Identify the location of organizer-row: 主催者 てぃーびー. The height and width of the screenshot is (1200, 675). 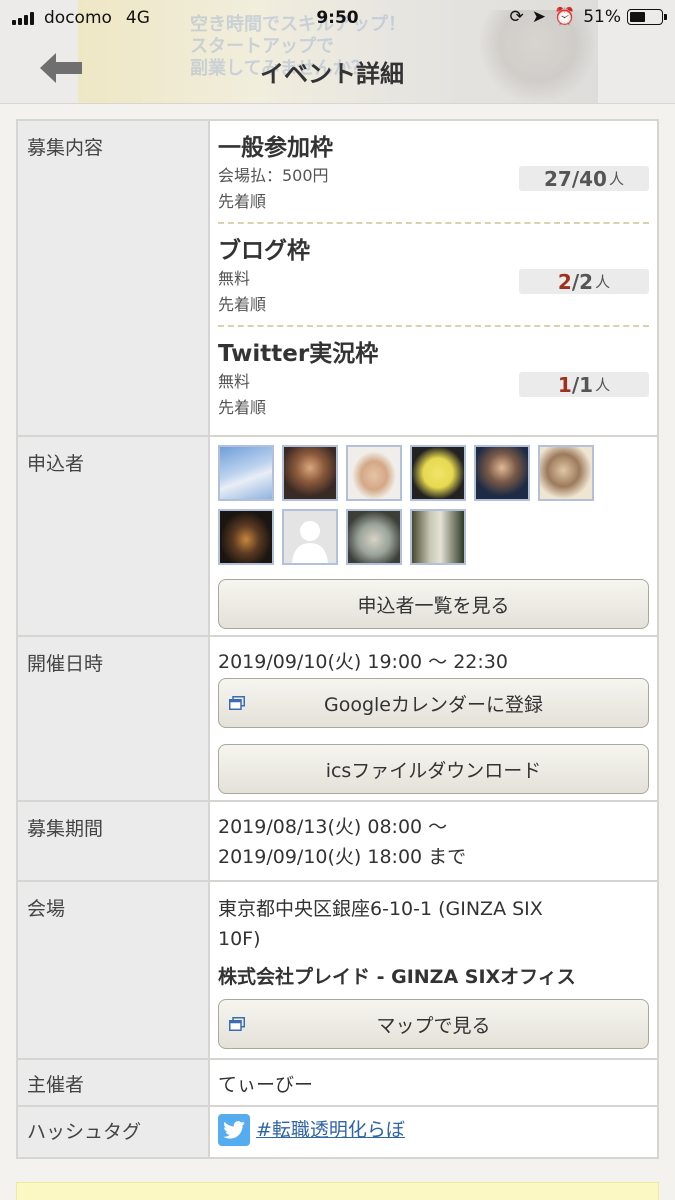
(337, 1083).